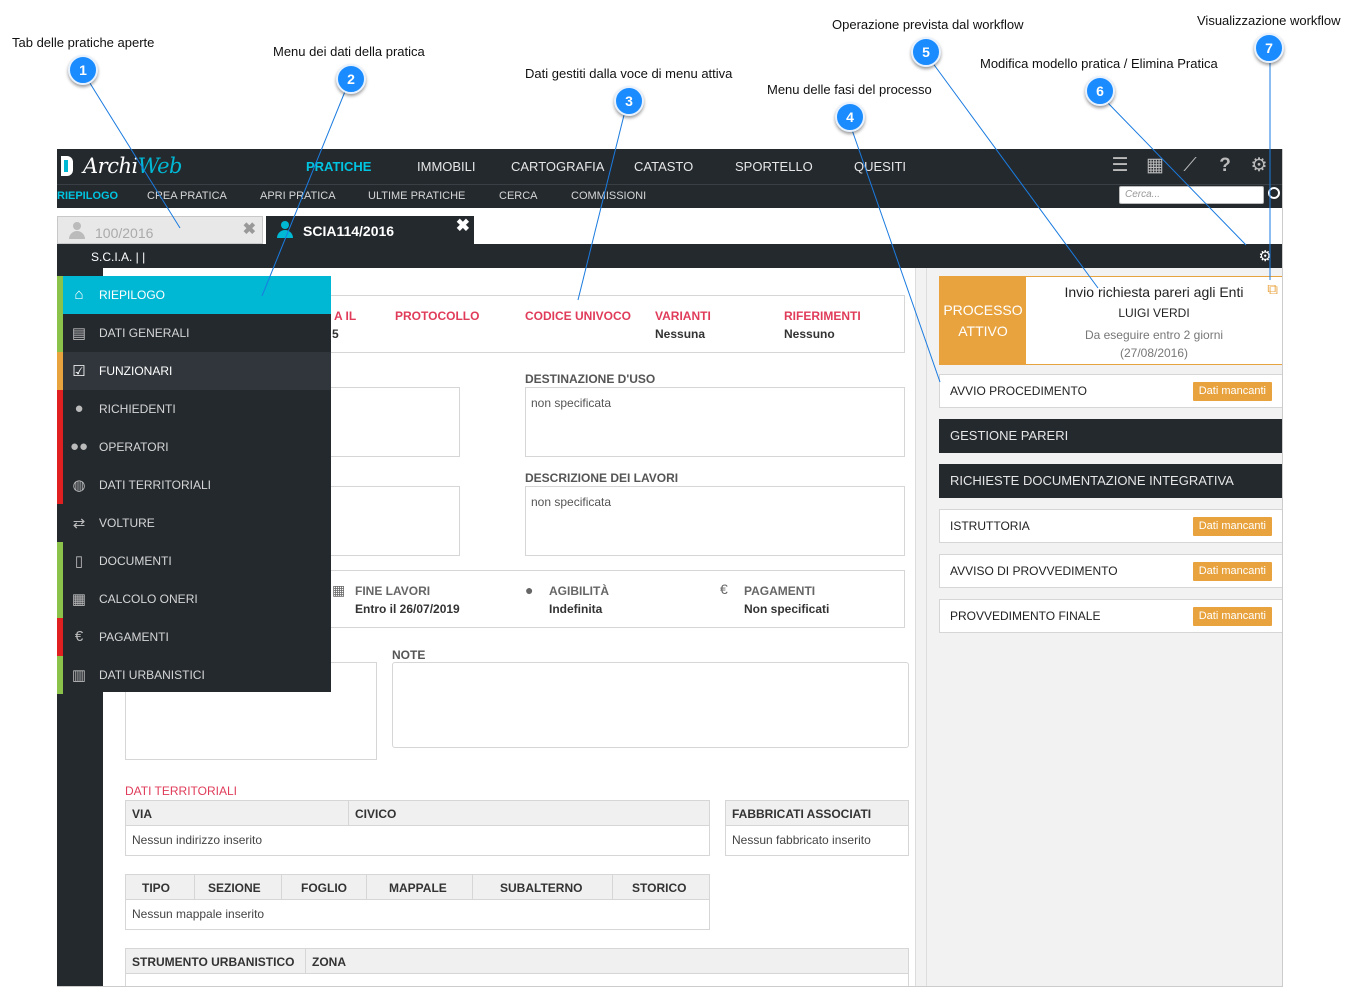 This screenshot has width=1357, height=995. I want to click on address-table: VIA CIVICO Nessun indirizzo inserito, so click(417, 828).